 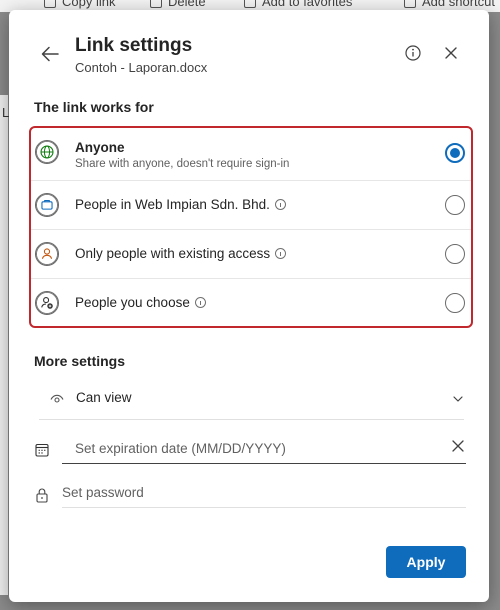 What do you see at coordinates (140, 302) in the screenshot?
I see `option-people-you-choose-label: People you choose` at bounding box center [140, 302].